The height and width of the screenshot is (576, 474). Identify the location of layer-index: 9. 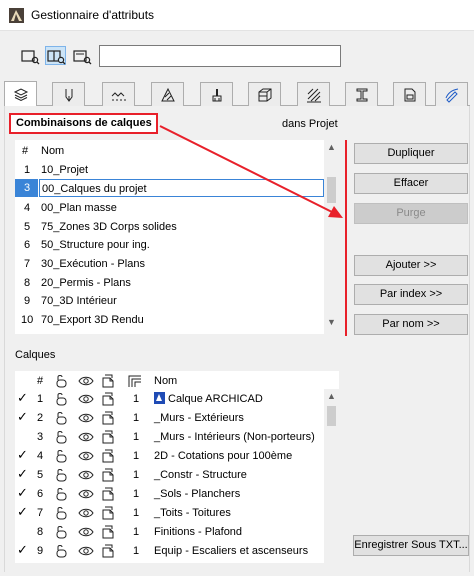
(40, 551).